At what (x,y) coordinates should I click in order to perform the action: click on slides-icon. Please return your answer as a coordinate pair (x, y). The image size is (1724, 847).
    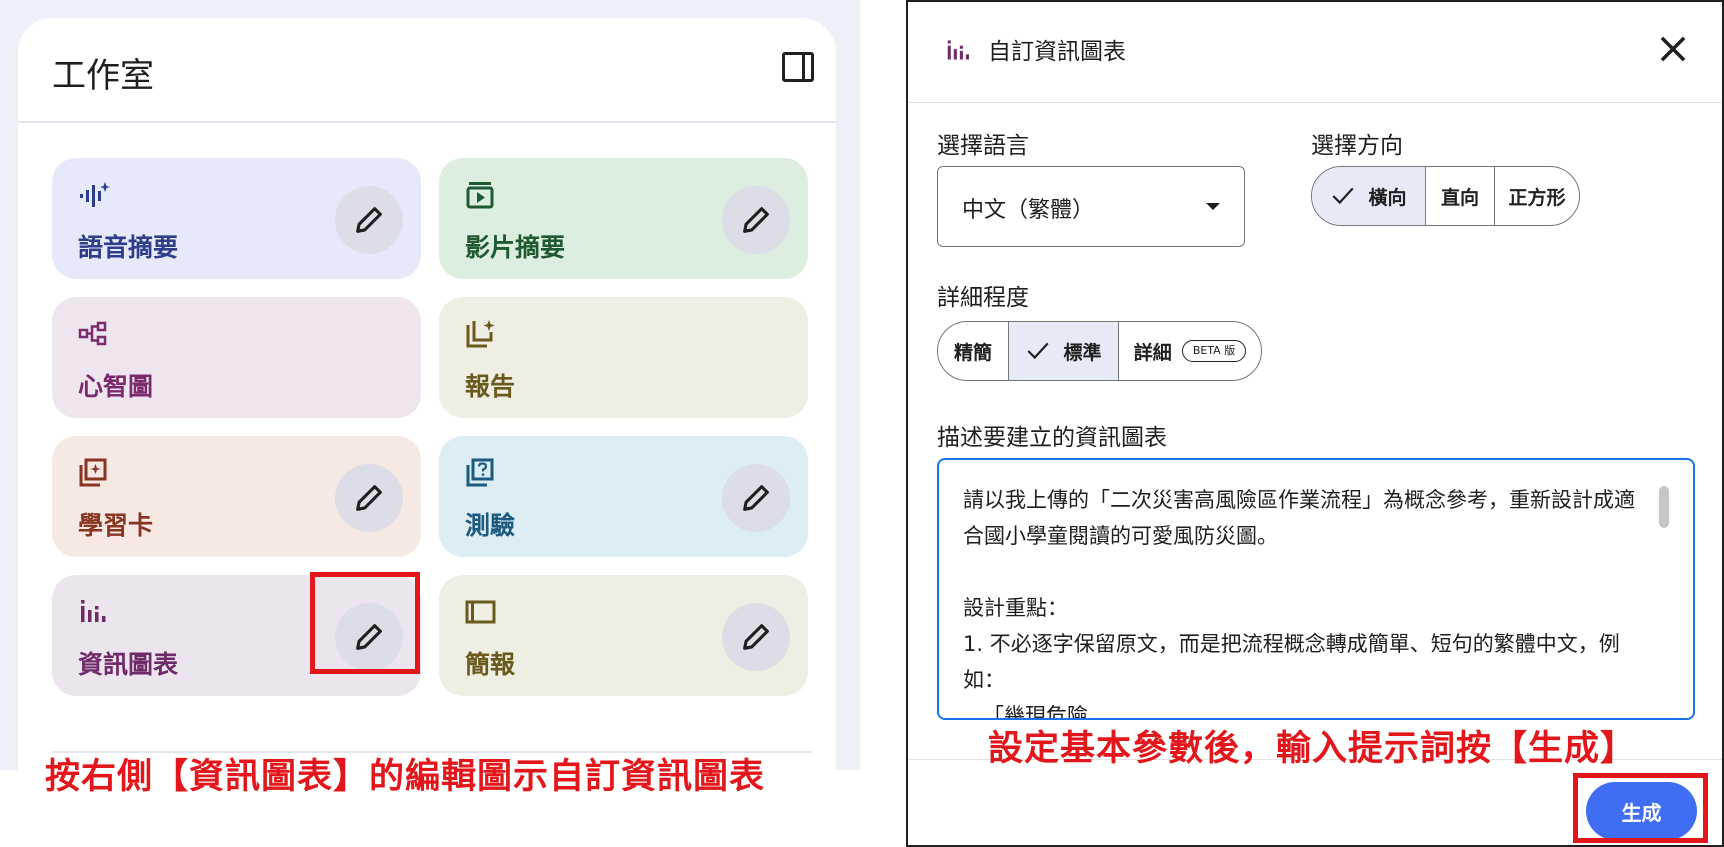
    Looking at the image, I should click on (480, 612).